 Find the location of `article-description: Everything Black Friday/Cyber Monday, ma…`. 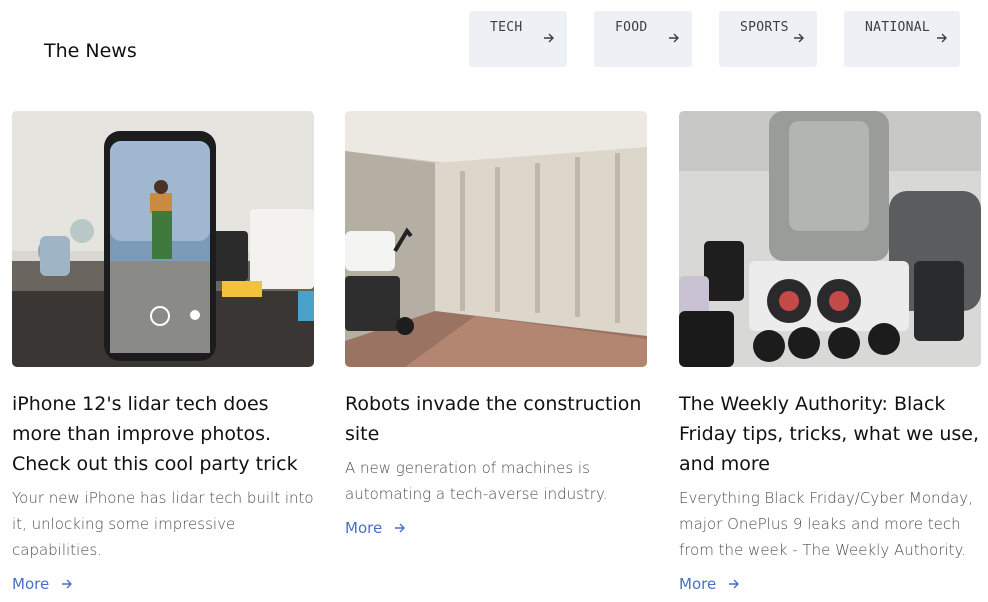

article-description: Everything Black Friday/Cyber Monday, ma… is located at coordinates (826, 524).